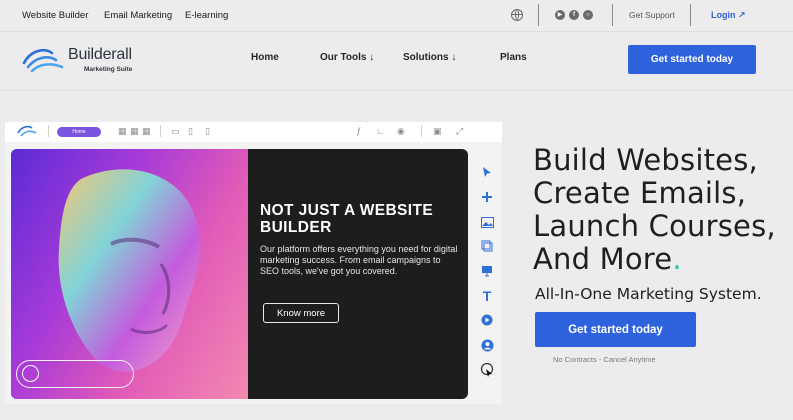 This screenshot has width=793, height=420. Describe the element at coordinates (648, 294) in the screenshot. I see `hero-subheading: All-In-One Marketing System.` at that location.